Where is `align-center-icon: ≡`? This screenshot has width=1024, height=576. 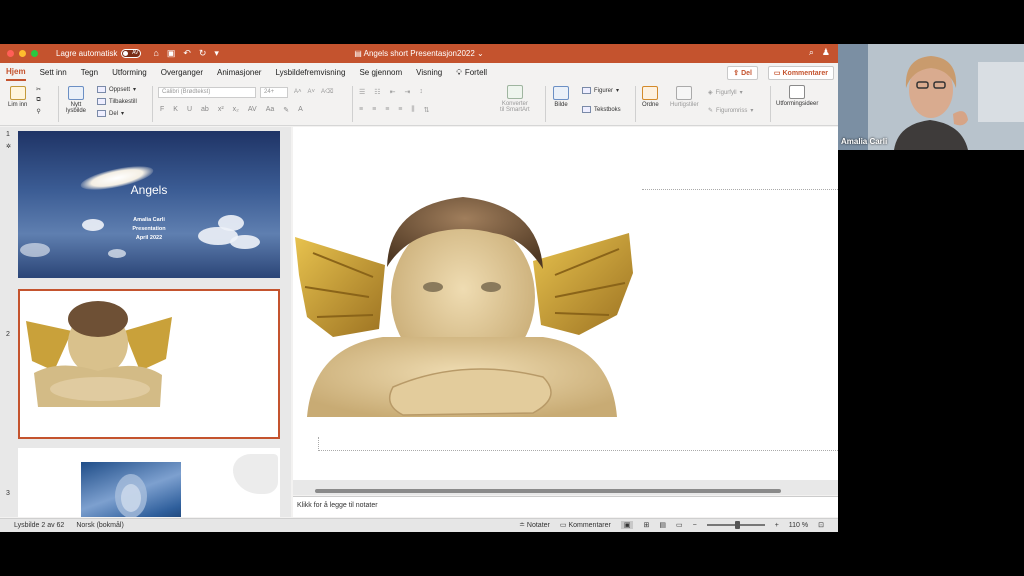
align-center-icon: ≡ is located at coordinates (374, 110).